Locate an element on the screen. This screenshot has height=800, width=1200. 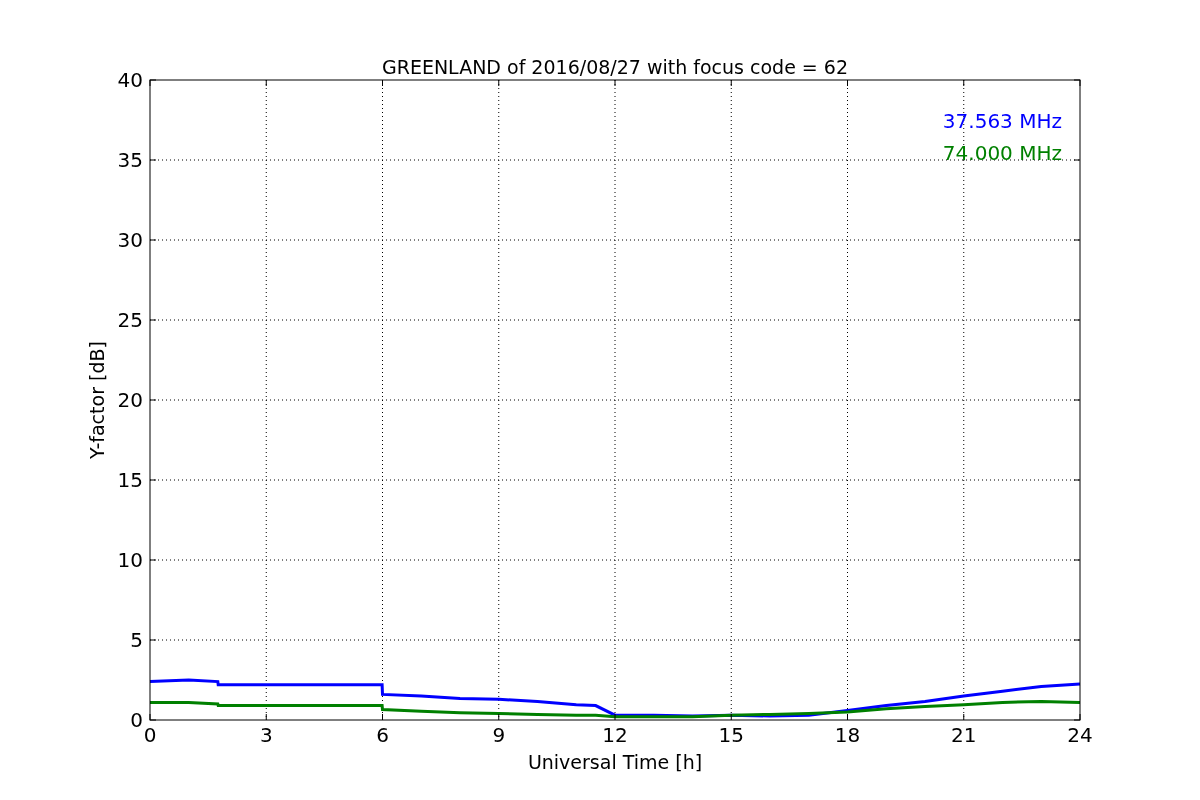
x-tick-label: 15 is located at coordinates (731, 735).